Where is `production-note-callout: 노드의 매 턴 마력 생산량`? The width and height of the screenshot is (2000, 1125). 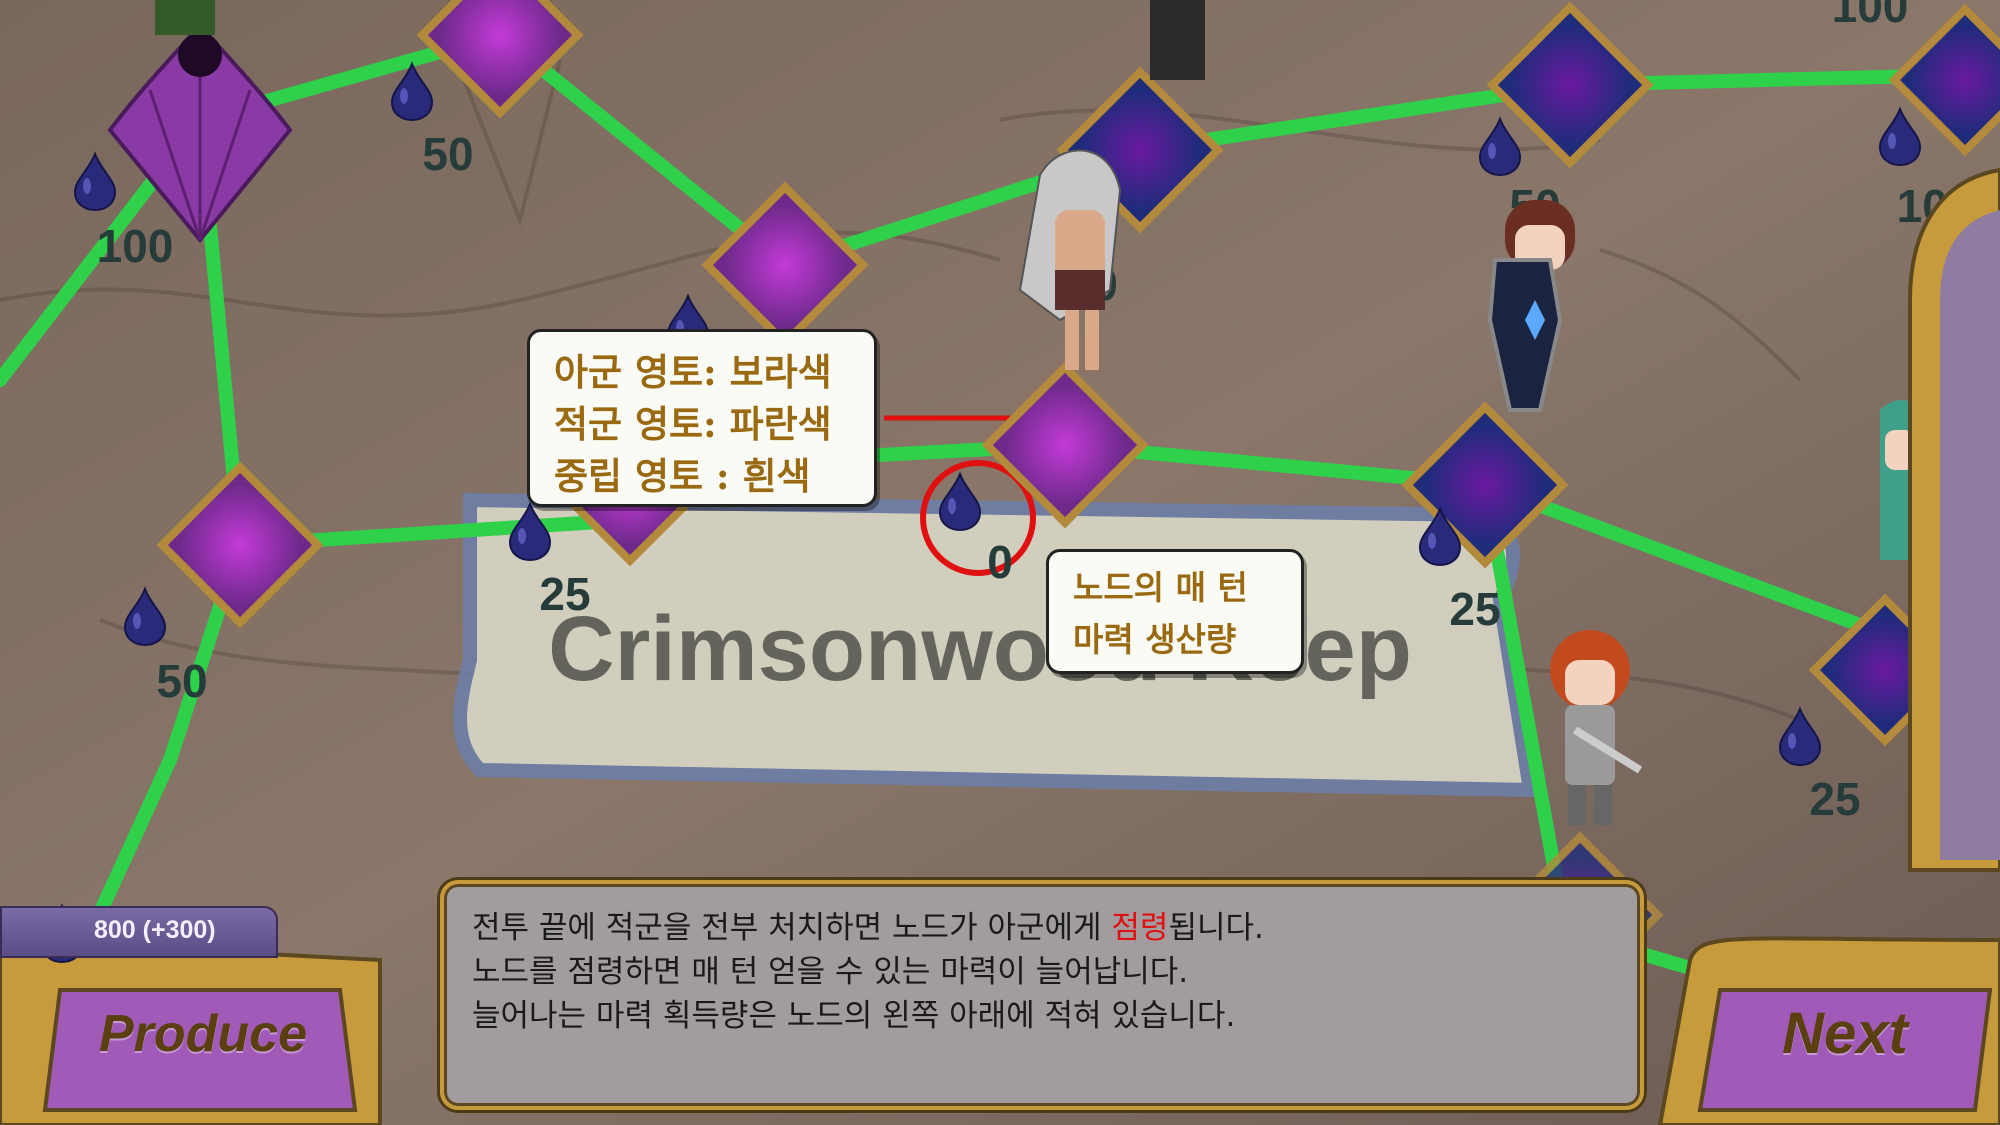
production-note-callout: 노드의 매 턴 마력 생산량 is located at coordinates (1175, 611).